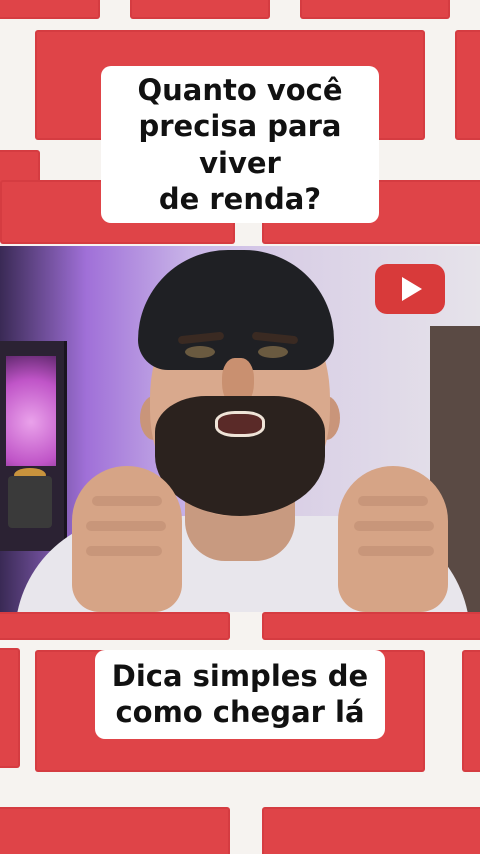  Describe the element at coordinates (240, 424) in the screenshot. I see `mouth` at that location.